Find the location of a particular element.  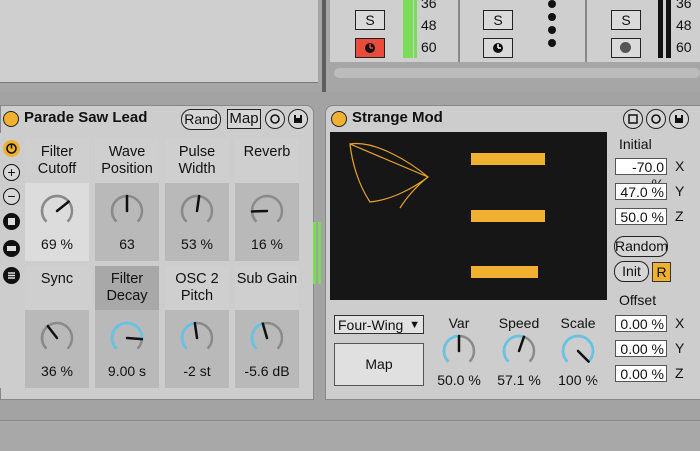

randomize-button is located at coordinates (11, 221).